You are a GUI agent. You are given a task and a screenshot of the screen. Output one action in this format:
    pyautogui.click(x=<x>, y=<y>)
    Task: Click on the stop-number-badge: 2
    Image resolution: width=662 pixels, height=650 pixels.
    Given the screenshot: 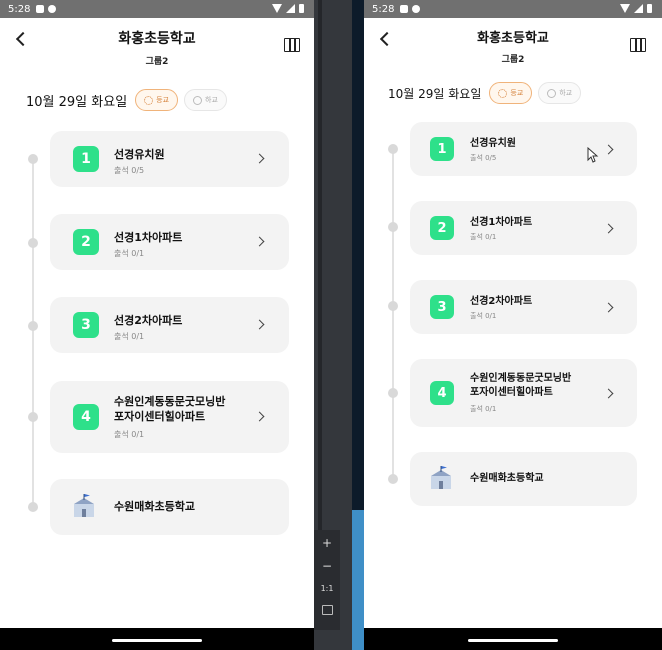 What is the action you would take?
    pyautogui.click(x=86, y=242)
    